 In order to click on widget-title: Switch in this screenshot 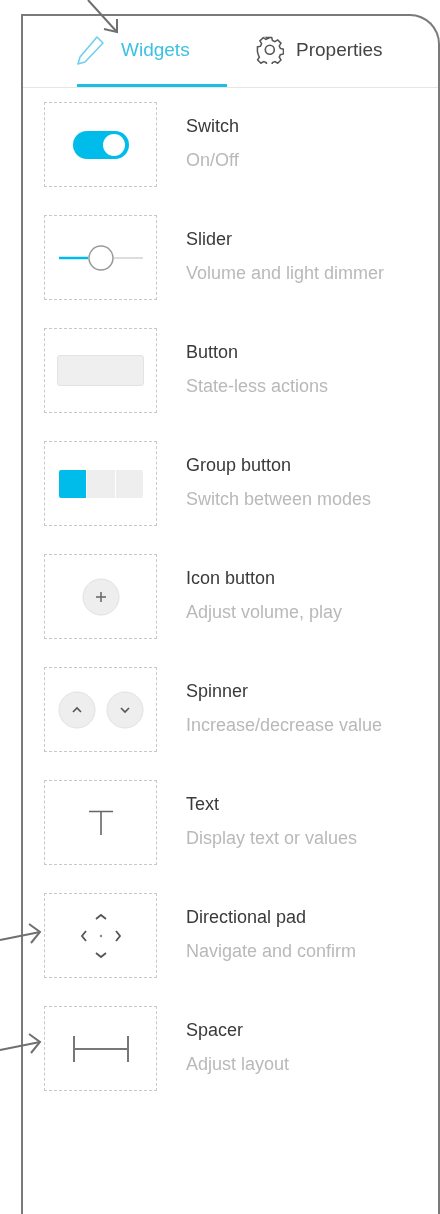, I will do `click(212, 126)`.